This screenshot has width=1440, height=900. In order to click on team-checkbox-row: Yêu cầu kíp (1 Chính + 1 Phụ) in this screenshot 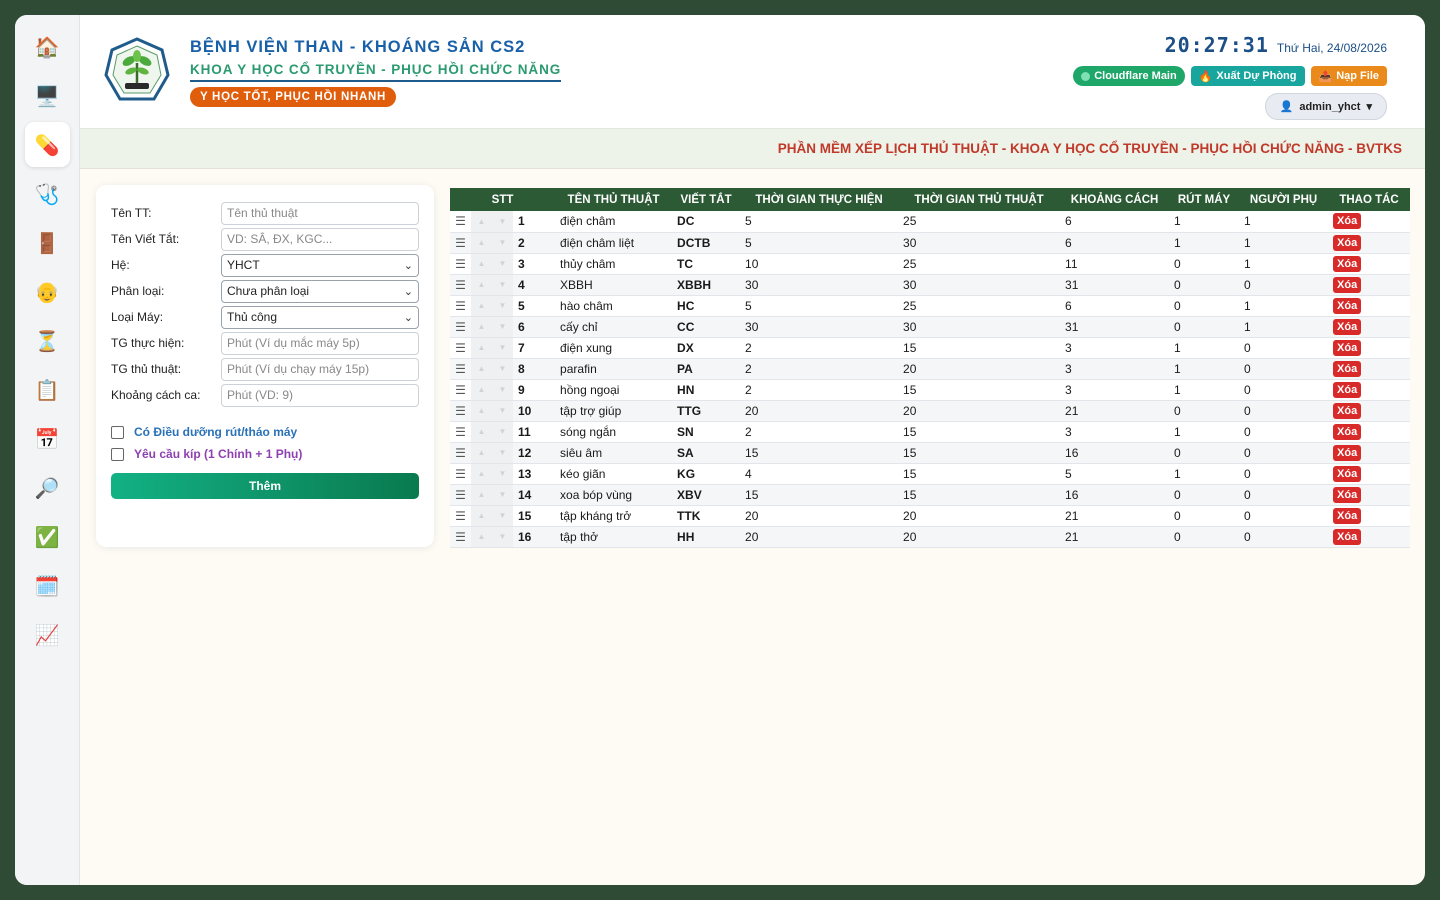, I will do `click(265, 454)`.